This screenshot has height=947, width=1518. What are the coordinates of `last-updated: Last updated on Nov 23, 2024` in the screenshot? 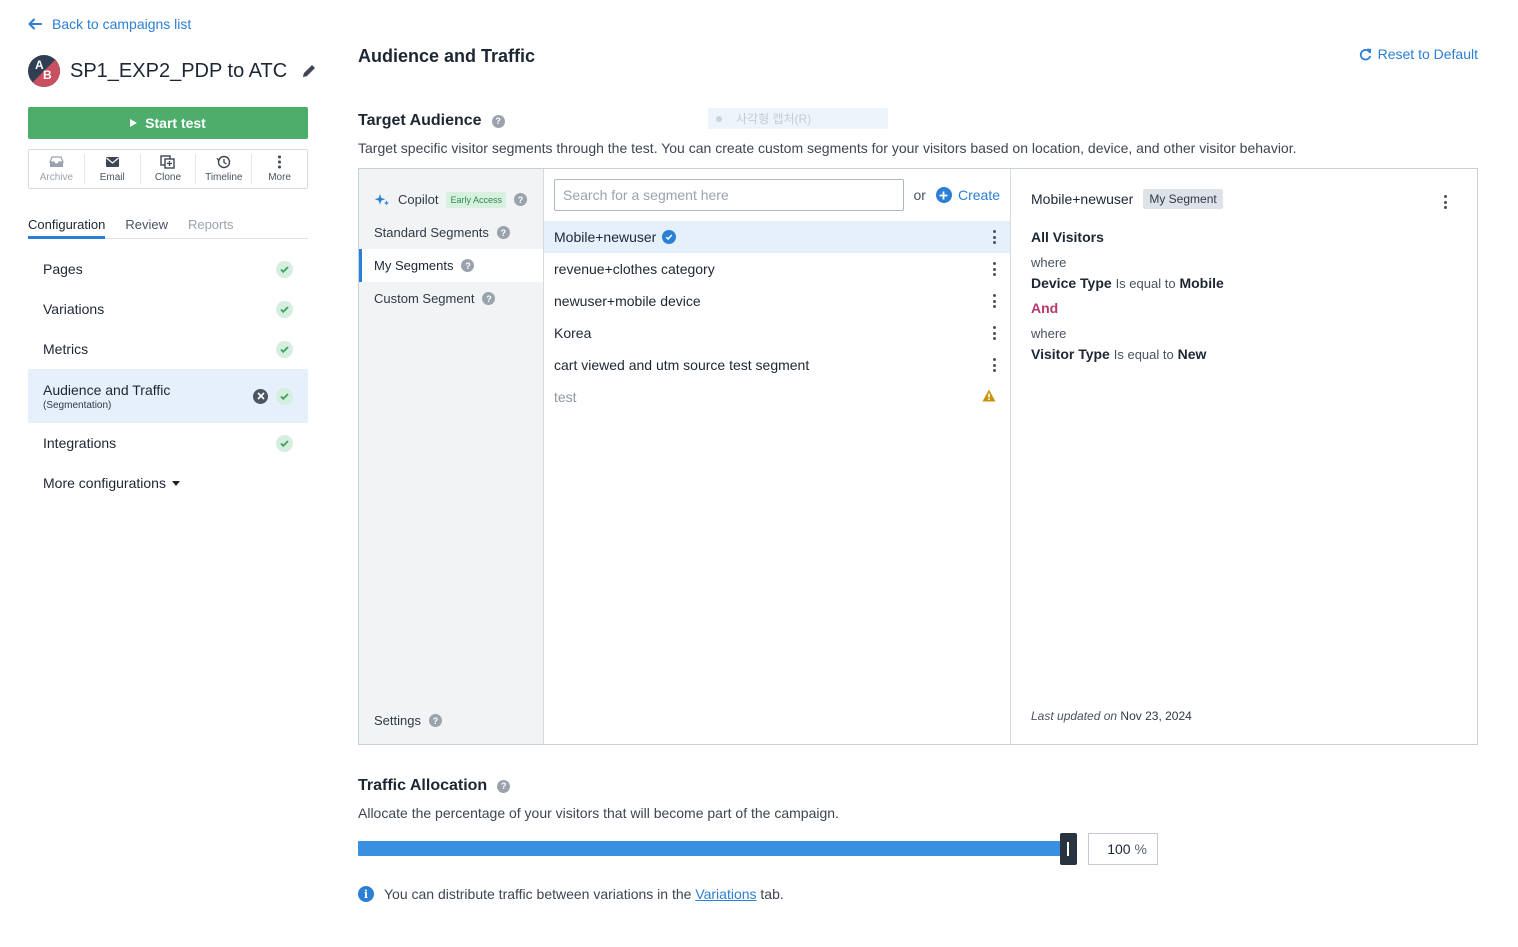 It's located at (1111, 716).